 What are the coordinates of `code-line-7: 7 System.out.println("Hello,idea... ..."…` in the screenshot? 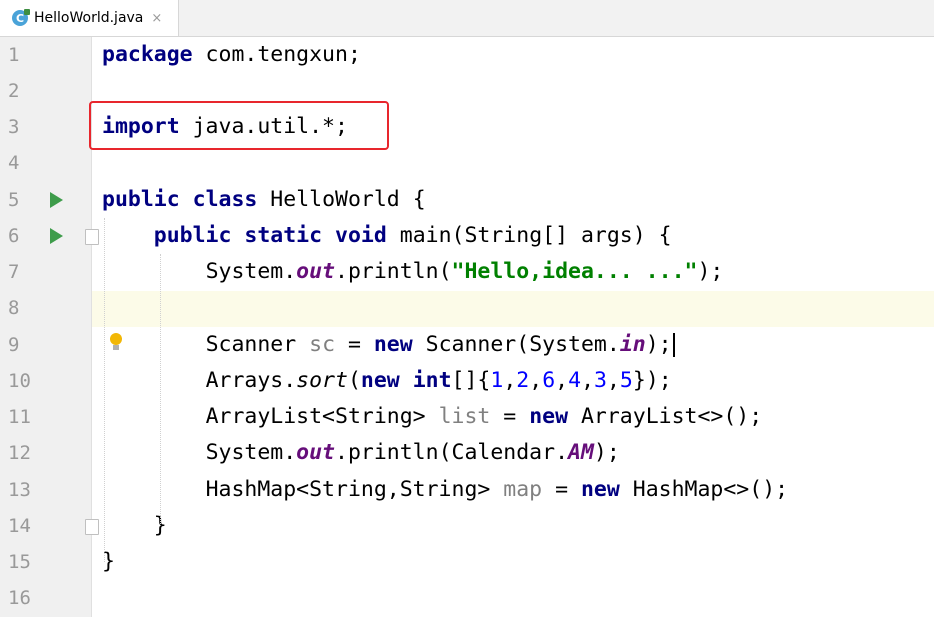 It's located at (467, 272).